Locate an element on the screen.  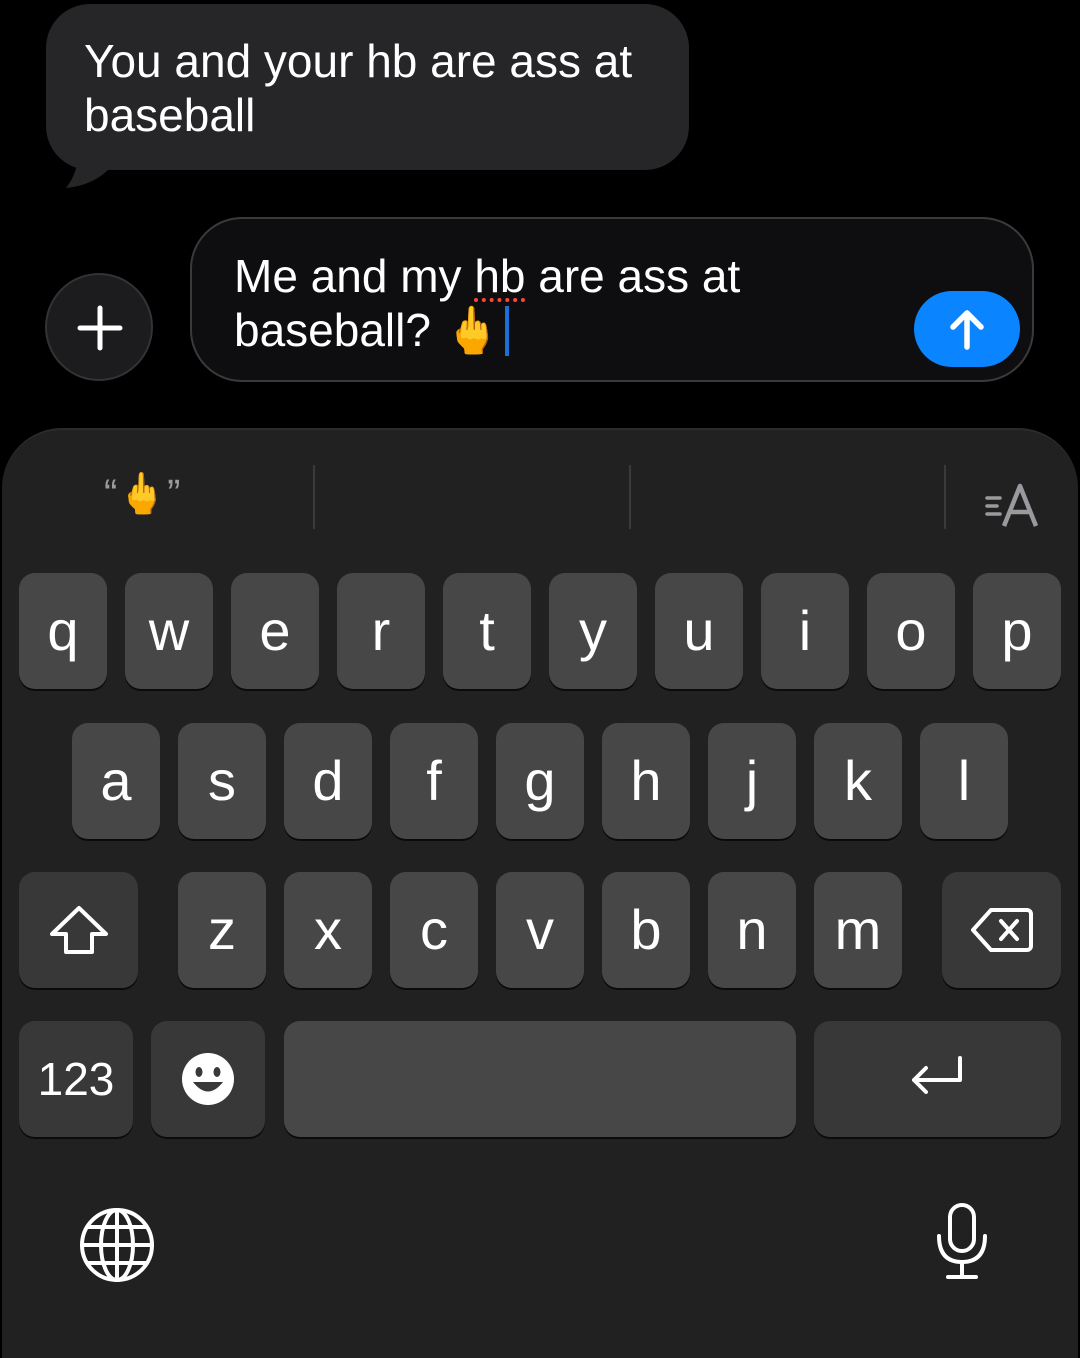
input-text-part: Me and my is located at coordinates (354, 276).